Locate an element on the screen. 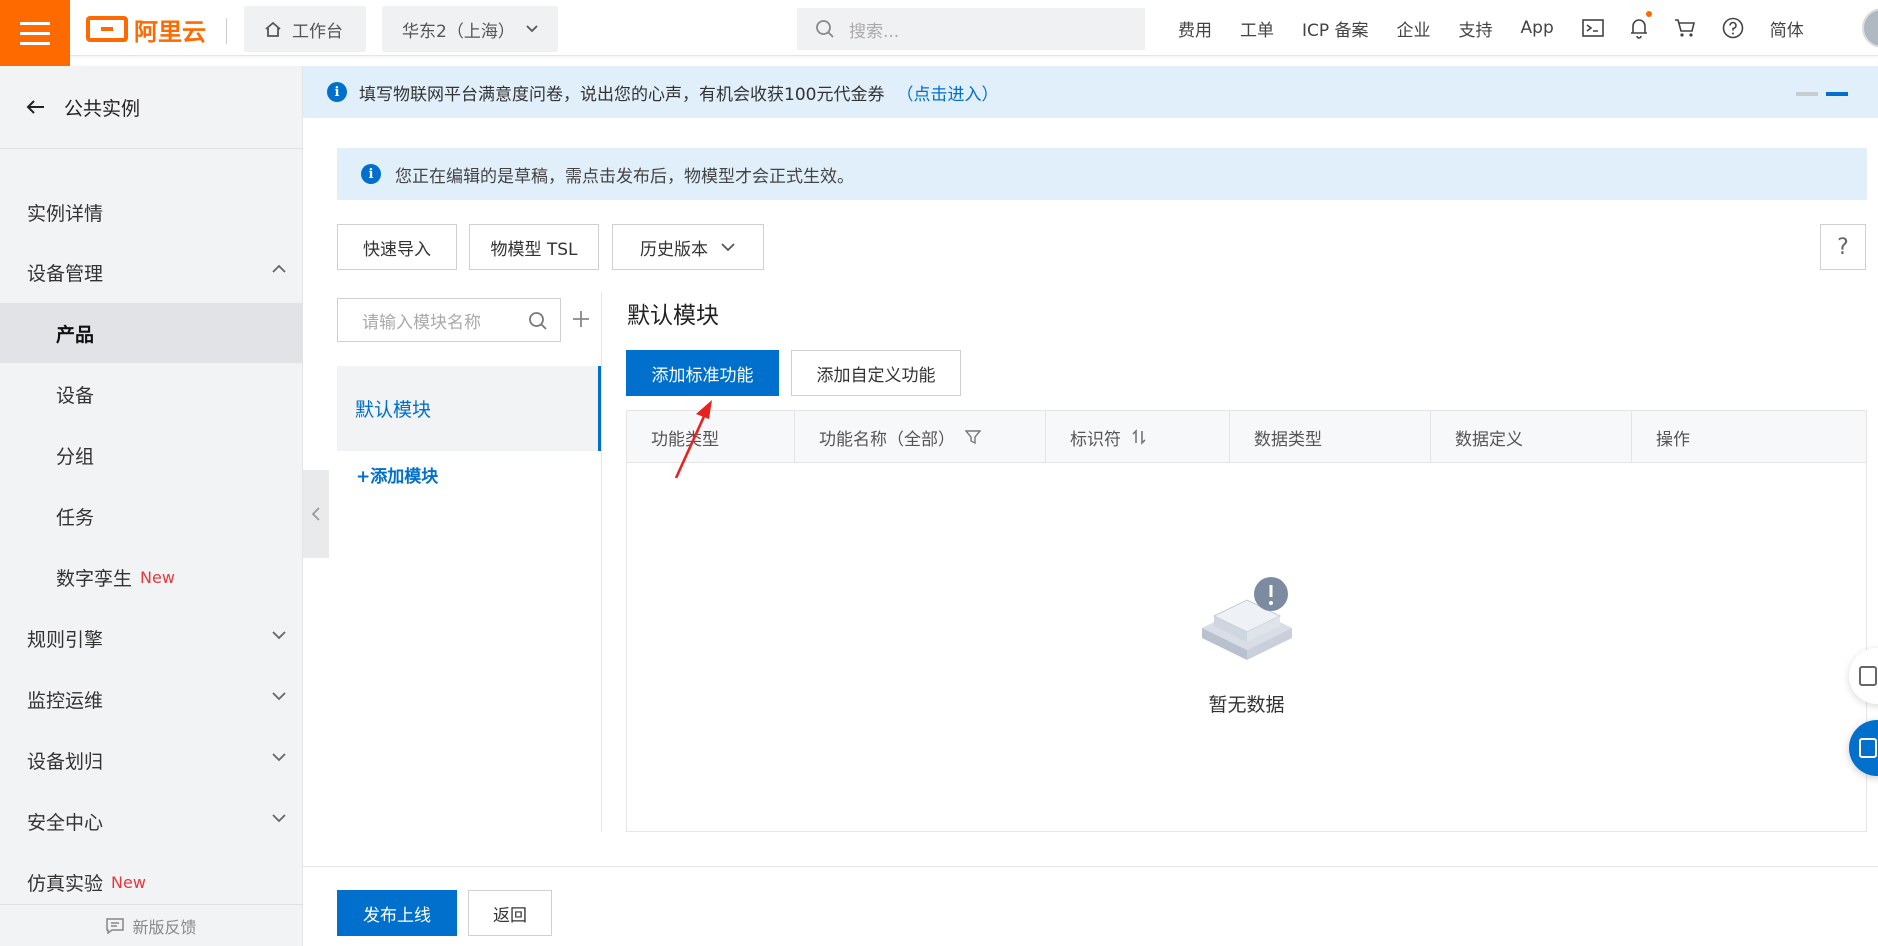  column-identifier: 标识符 is located at coordinates (1138, 437).